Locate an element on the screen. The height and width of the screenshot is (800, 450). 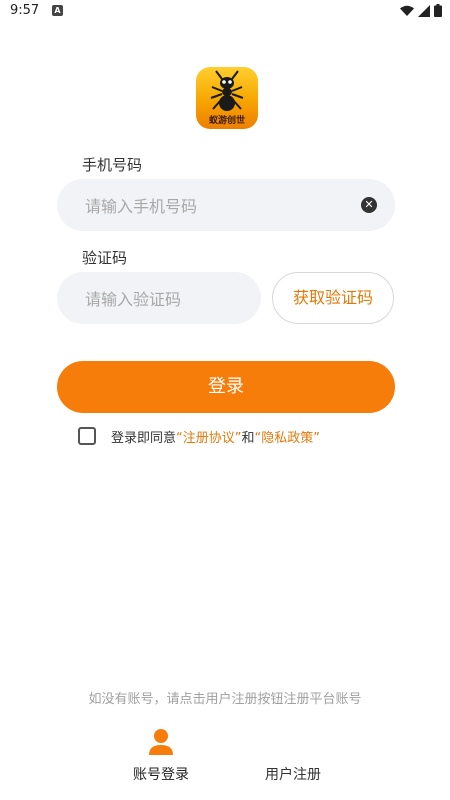
tab-account-login: 账号登录 is located at coordinates (161, 758).